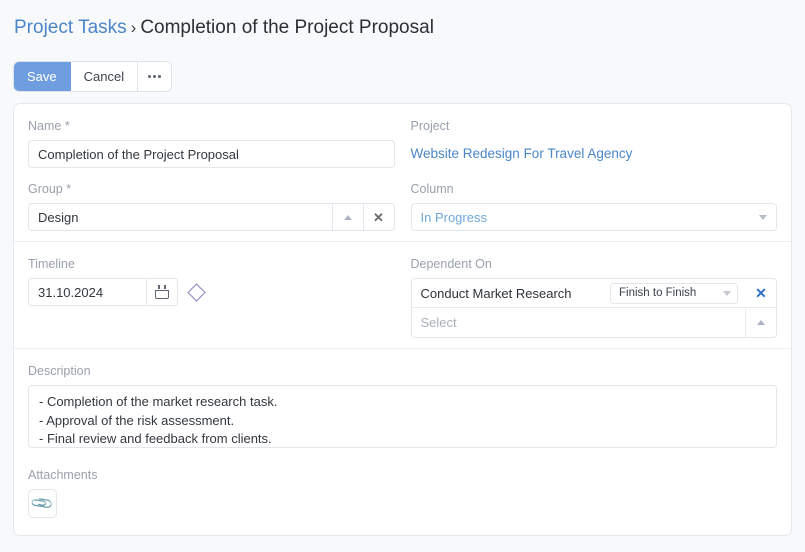 Image resolution: width=805 pixels, height=552 pixels. Describe the element at coordinates (63, 475) in the screenshot. I see `attachments-label: Attachments` at that location.